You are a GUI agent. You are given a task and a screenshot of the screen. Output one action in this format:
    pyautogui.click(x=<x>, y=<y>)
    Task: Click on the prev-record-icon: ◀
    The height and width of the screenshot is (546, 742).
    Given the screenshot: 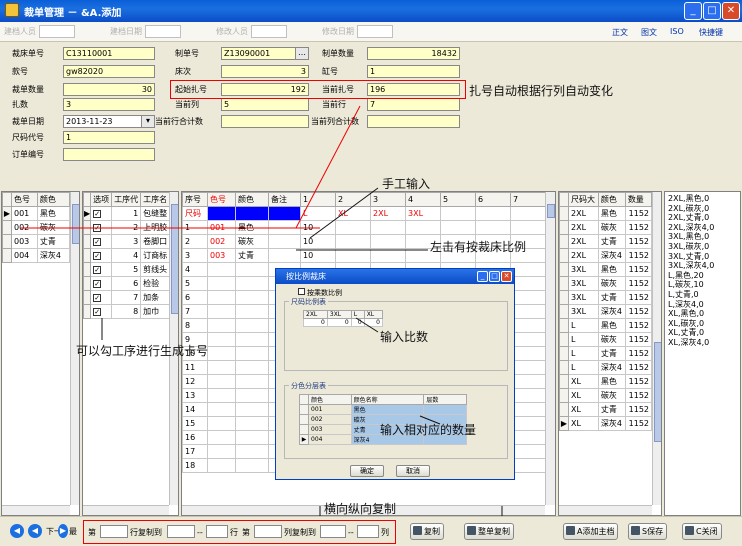 What is the action you would take?
    pyautogui.click(x=35, y=531)
    